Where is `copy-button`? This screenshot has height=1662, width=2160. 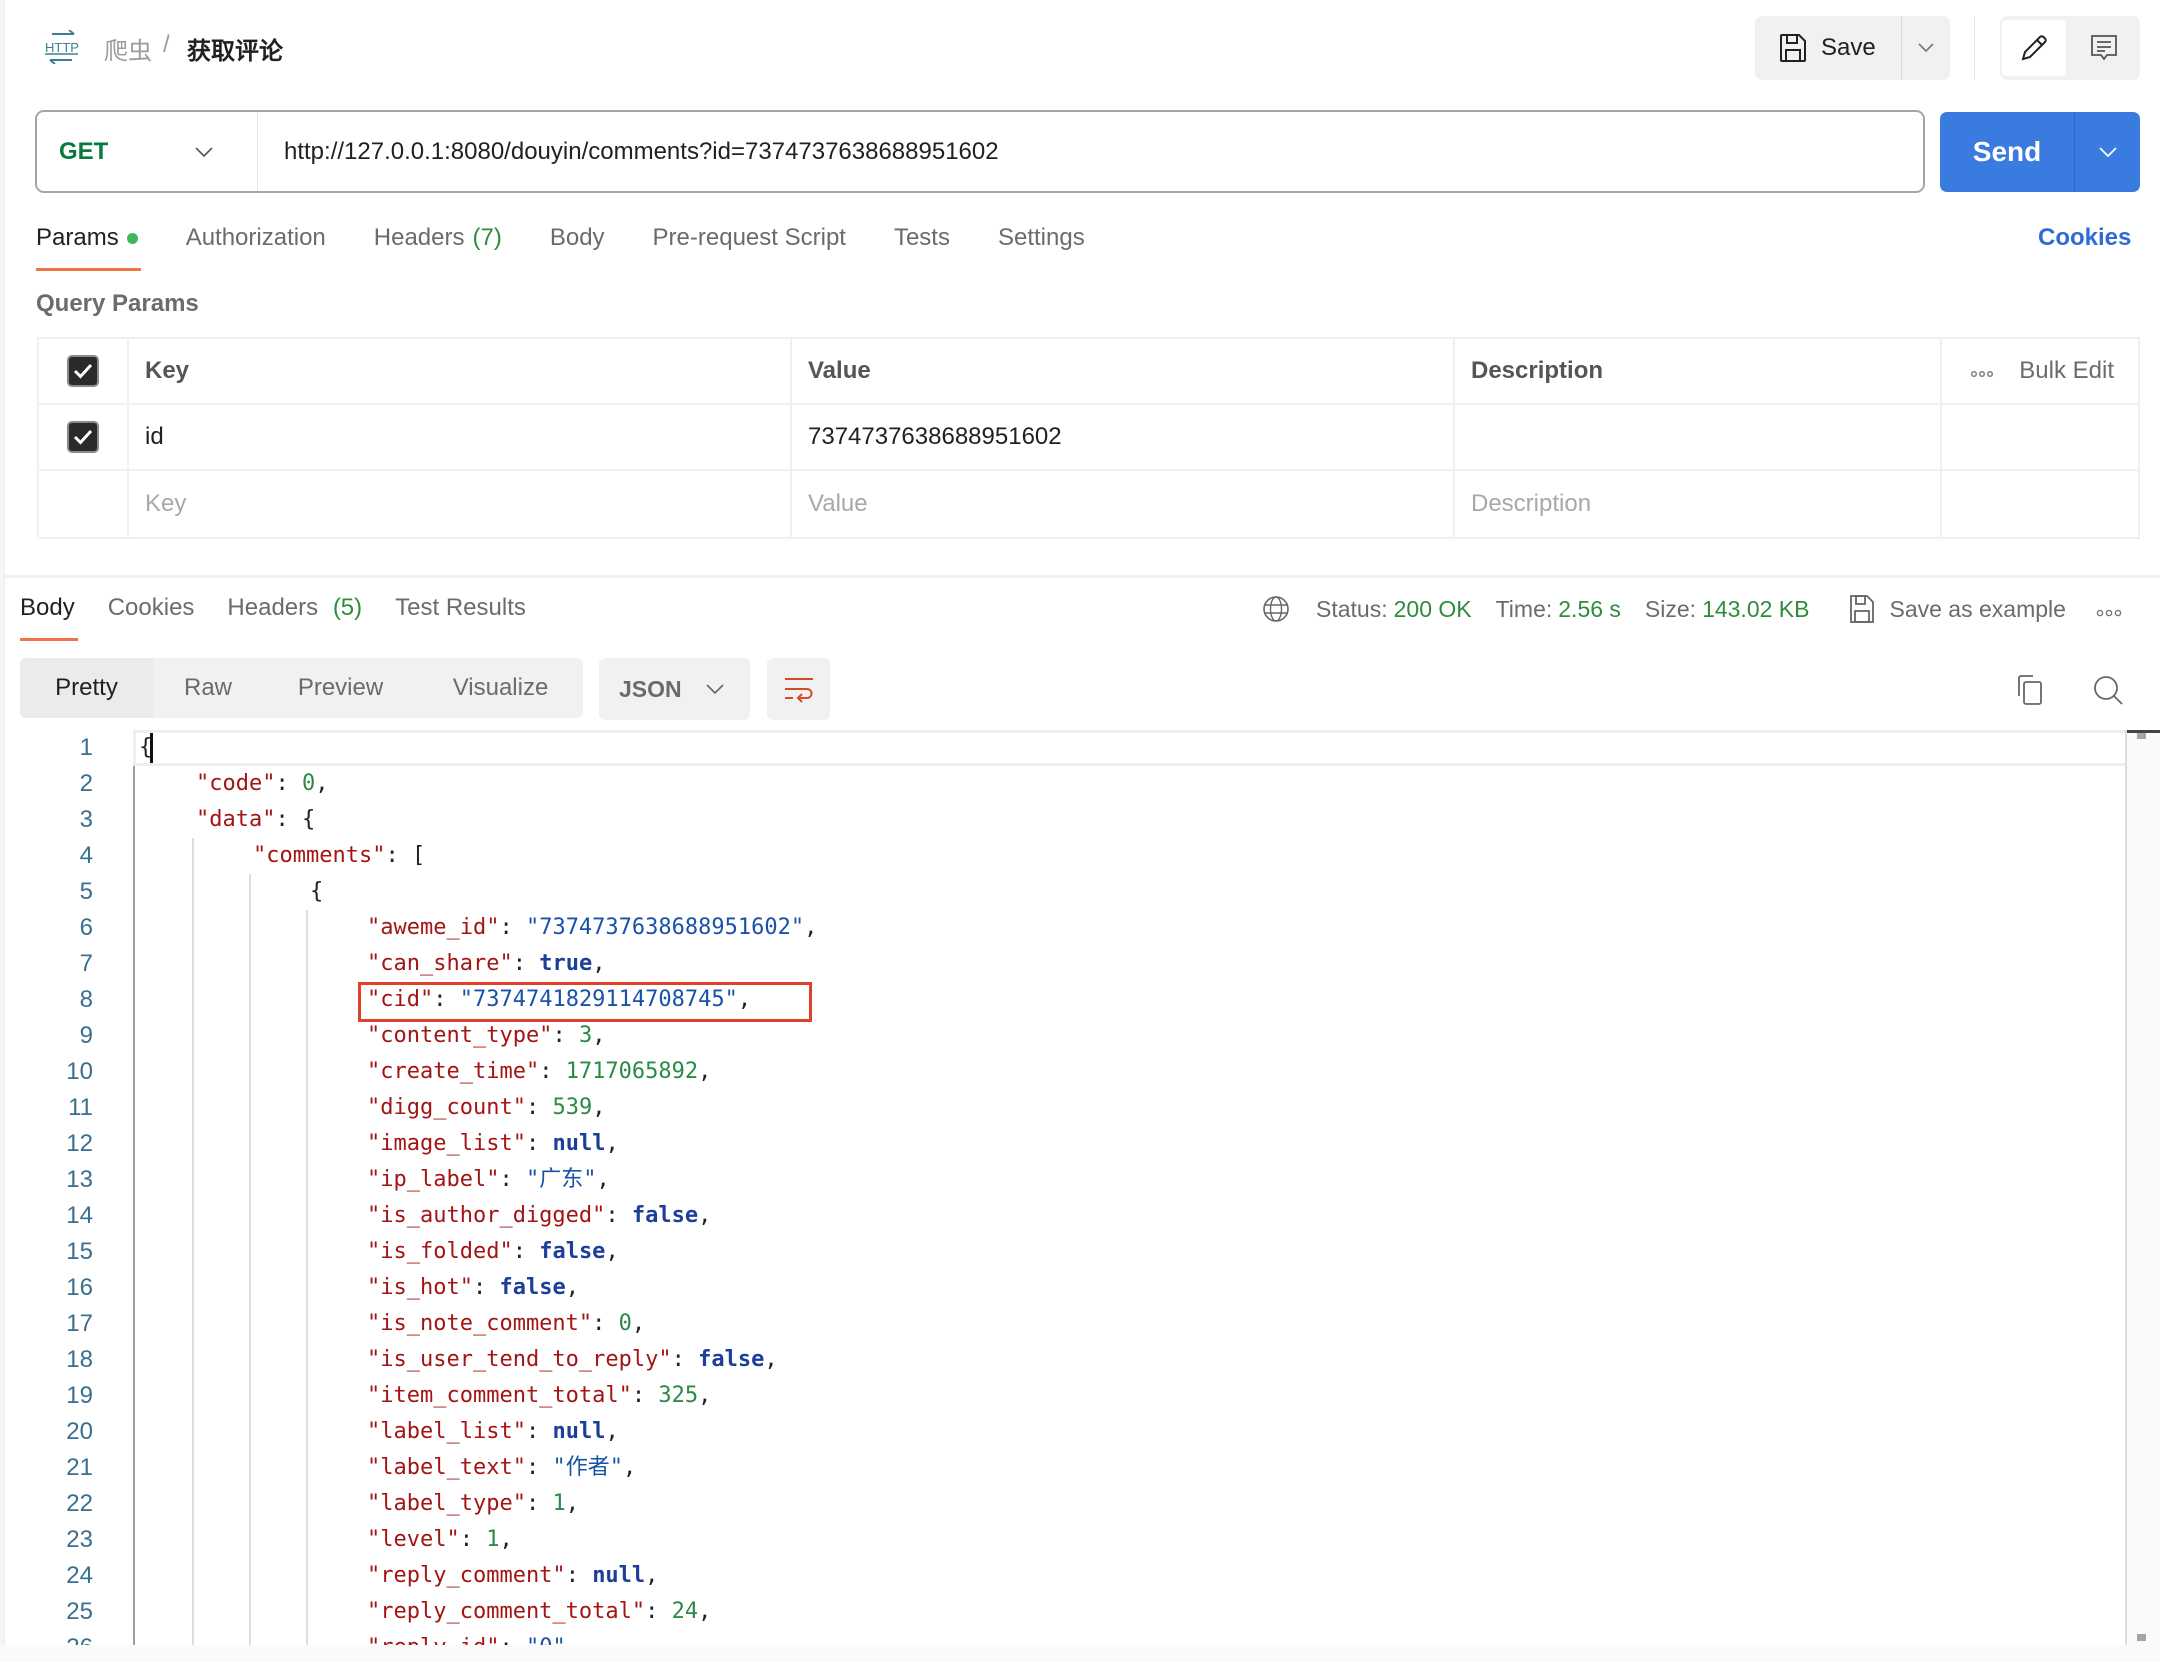
copy-button is located at coordinates (2030, 690).